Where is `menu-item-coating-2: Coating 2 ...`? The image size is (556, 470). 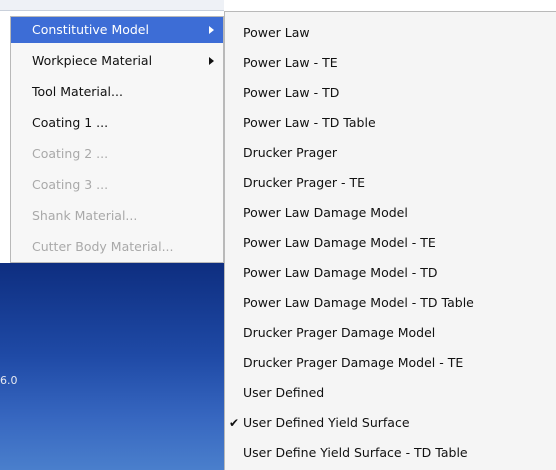
menu-item-coating-2: Coating 2 ... is located at coordinates (117, 154).